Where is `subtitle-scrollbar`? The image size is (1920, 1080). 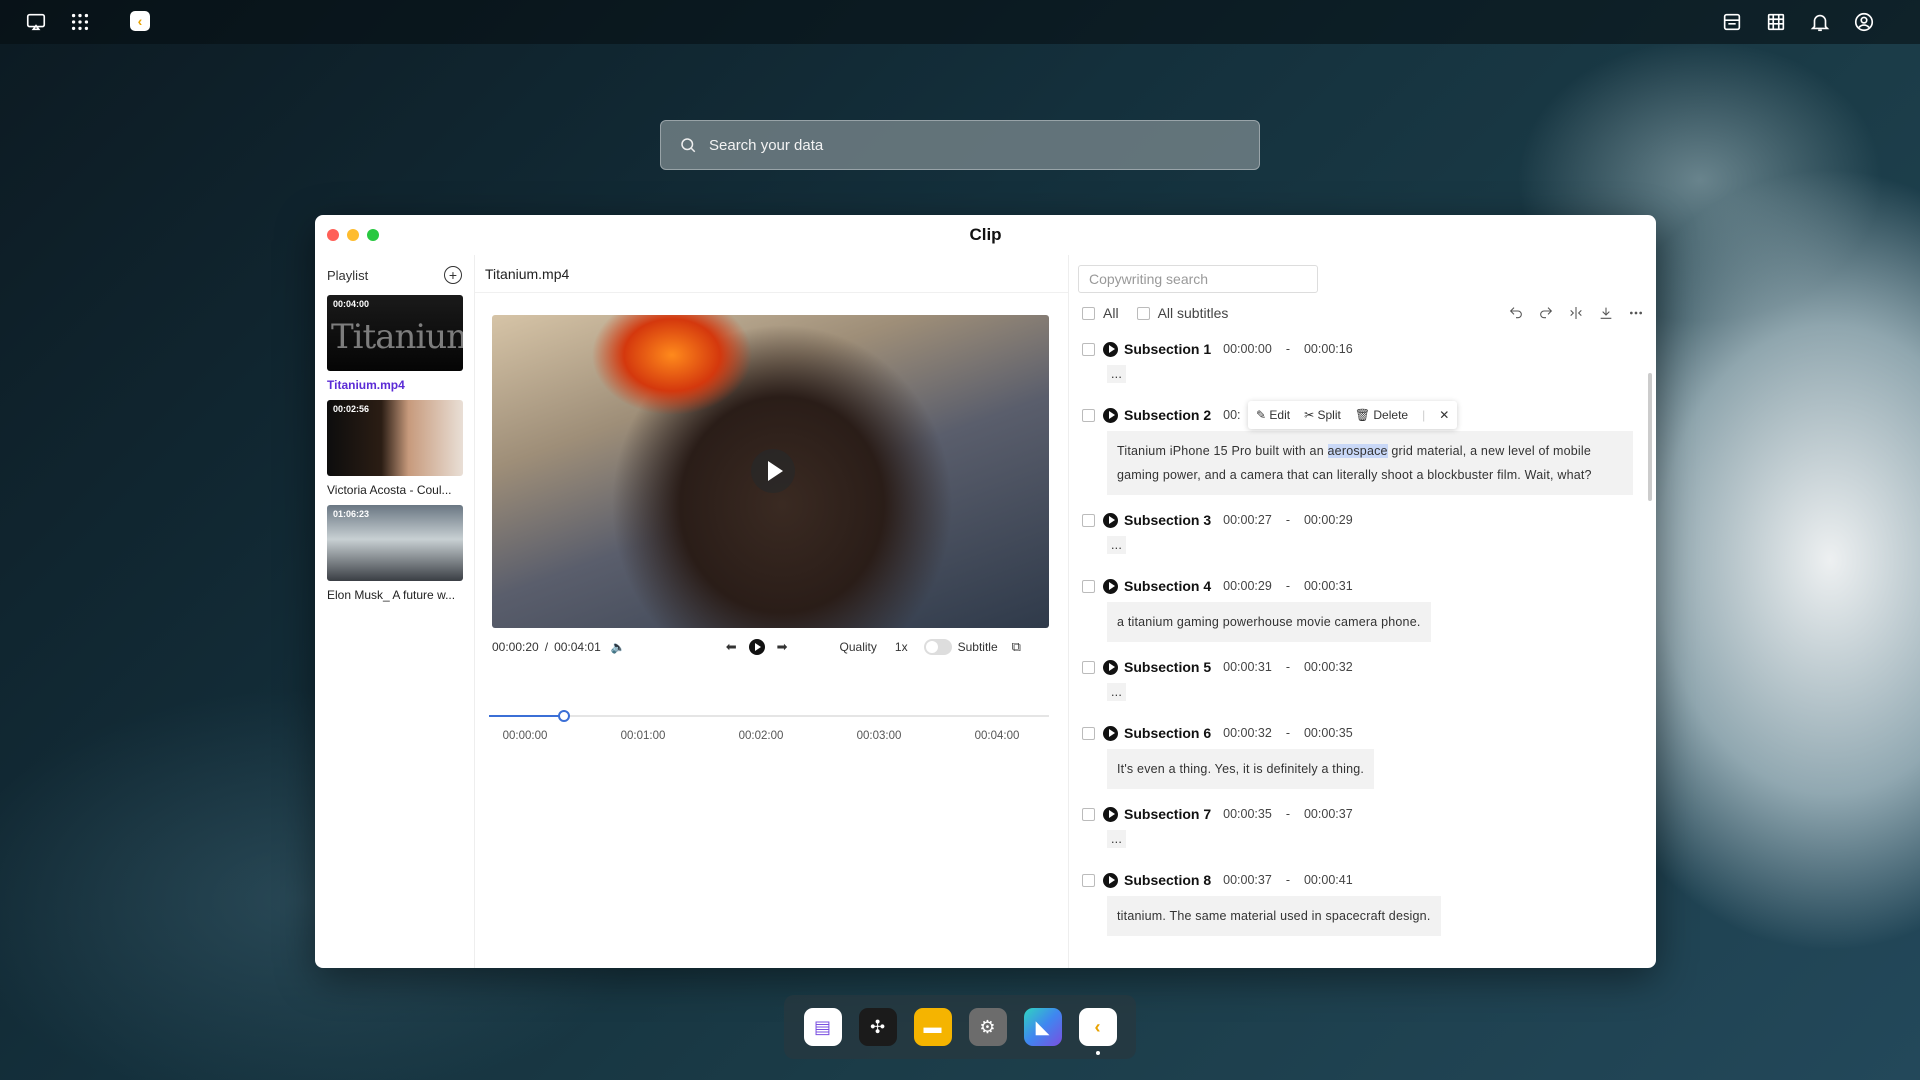
subtitle-scrollbar is located at coordinates (1650, 437).